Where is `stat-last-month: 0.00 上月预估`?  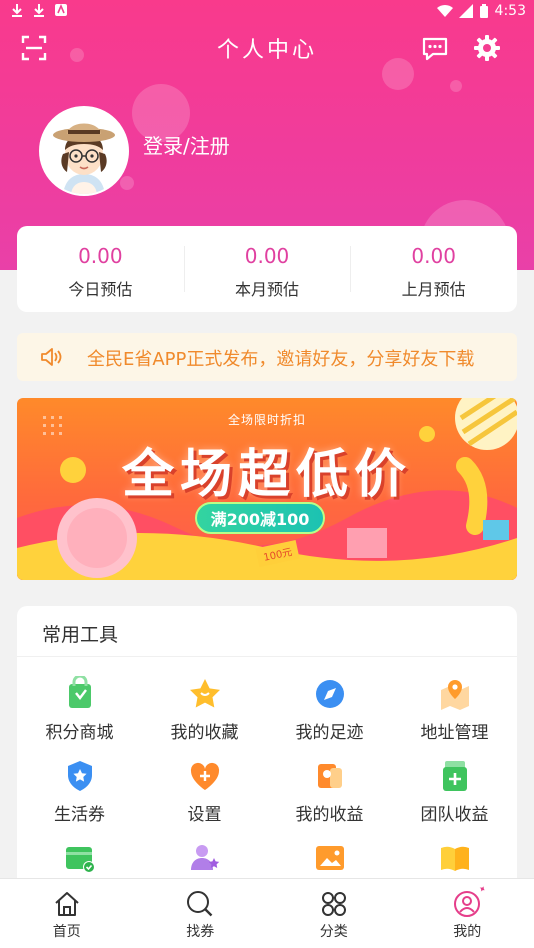
stat-last-month: 0.00 上月预估 is located at coordinates (433, 269).